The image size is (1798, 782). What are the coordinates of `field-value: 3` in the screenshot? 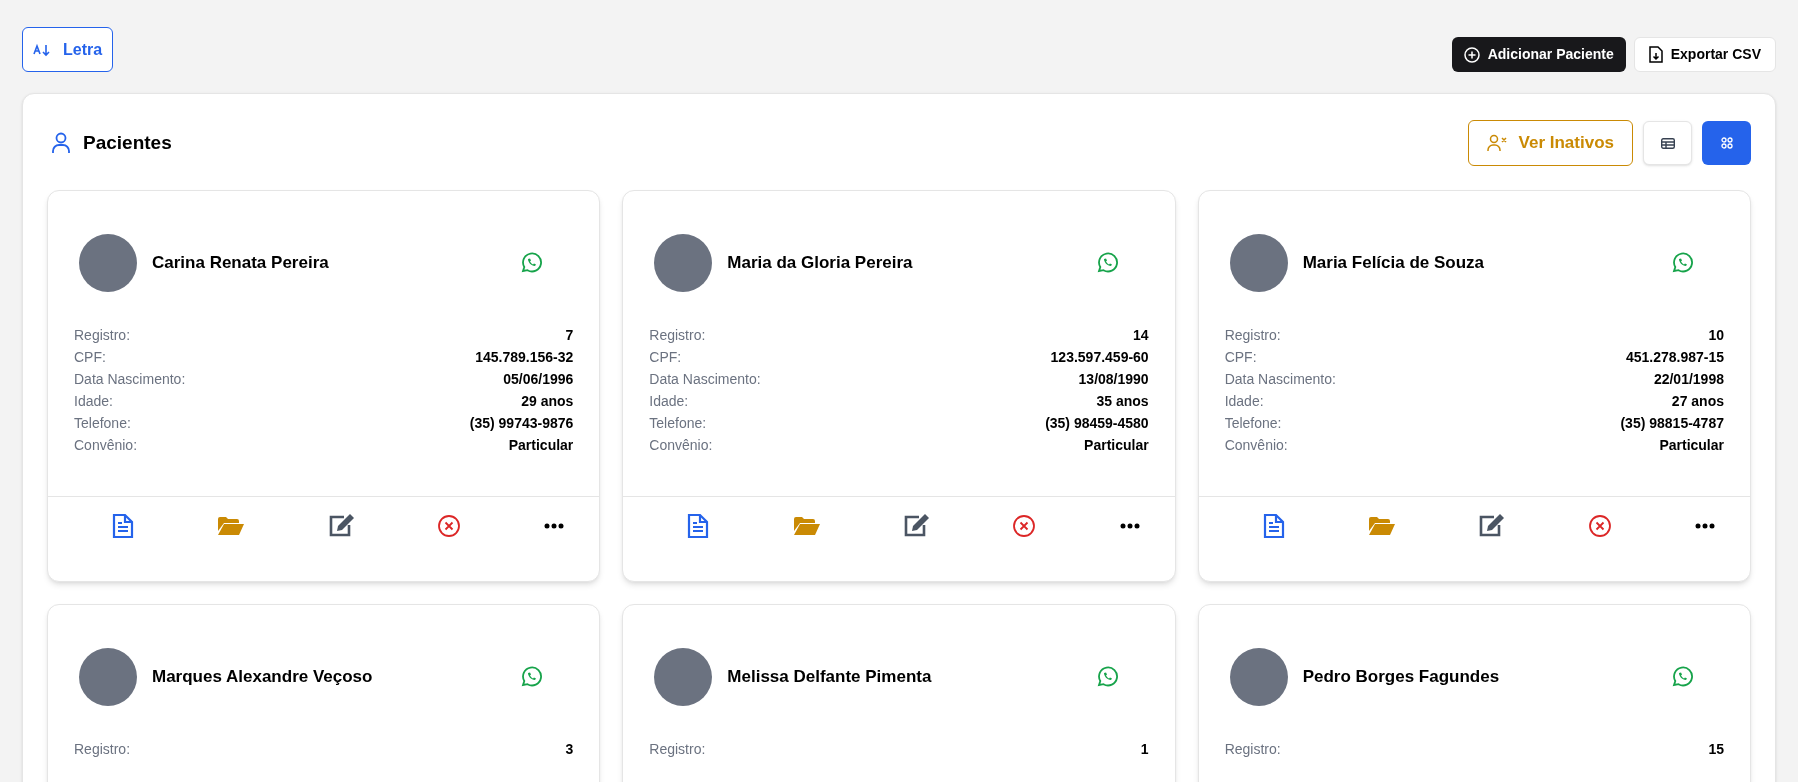 It's located at (569, 749).